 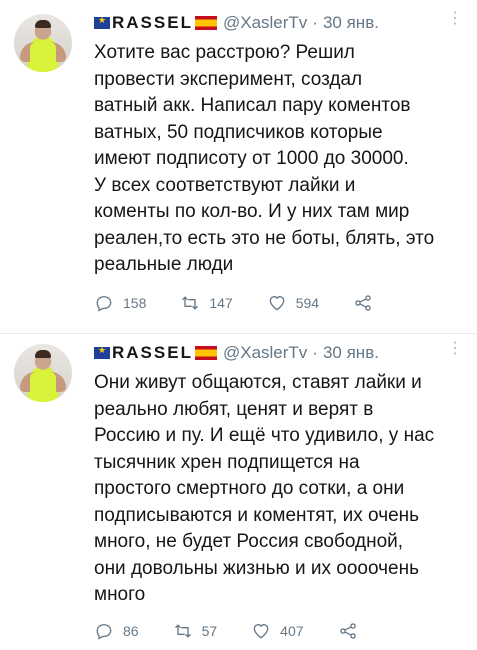 What do you see at coordinates (292, 631) in the screenshot?
I see `like-count: 407` at bounding box center [292, 631].